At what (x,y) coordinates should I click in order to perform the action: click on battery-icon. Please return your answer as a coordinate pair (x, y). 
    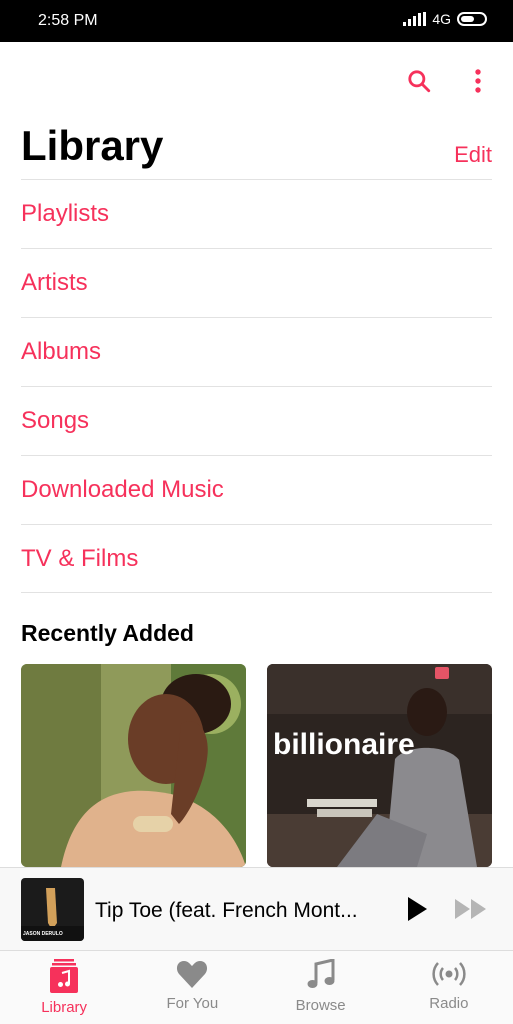
    Looking at the image, I should click on (472, 19).